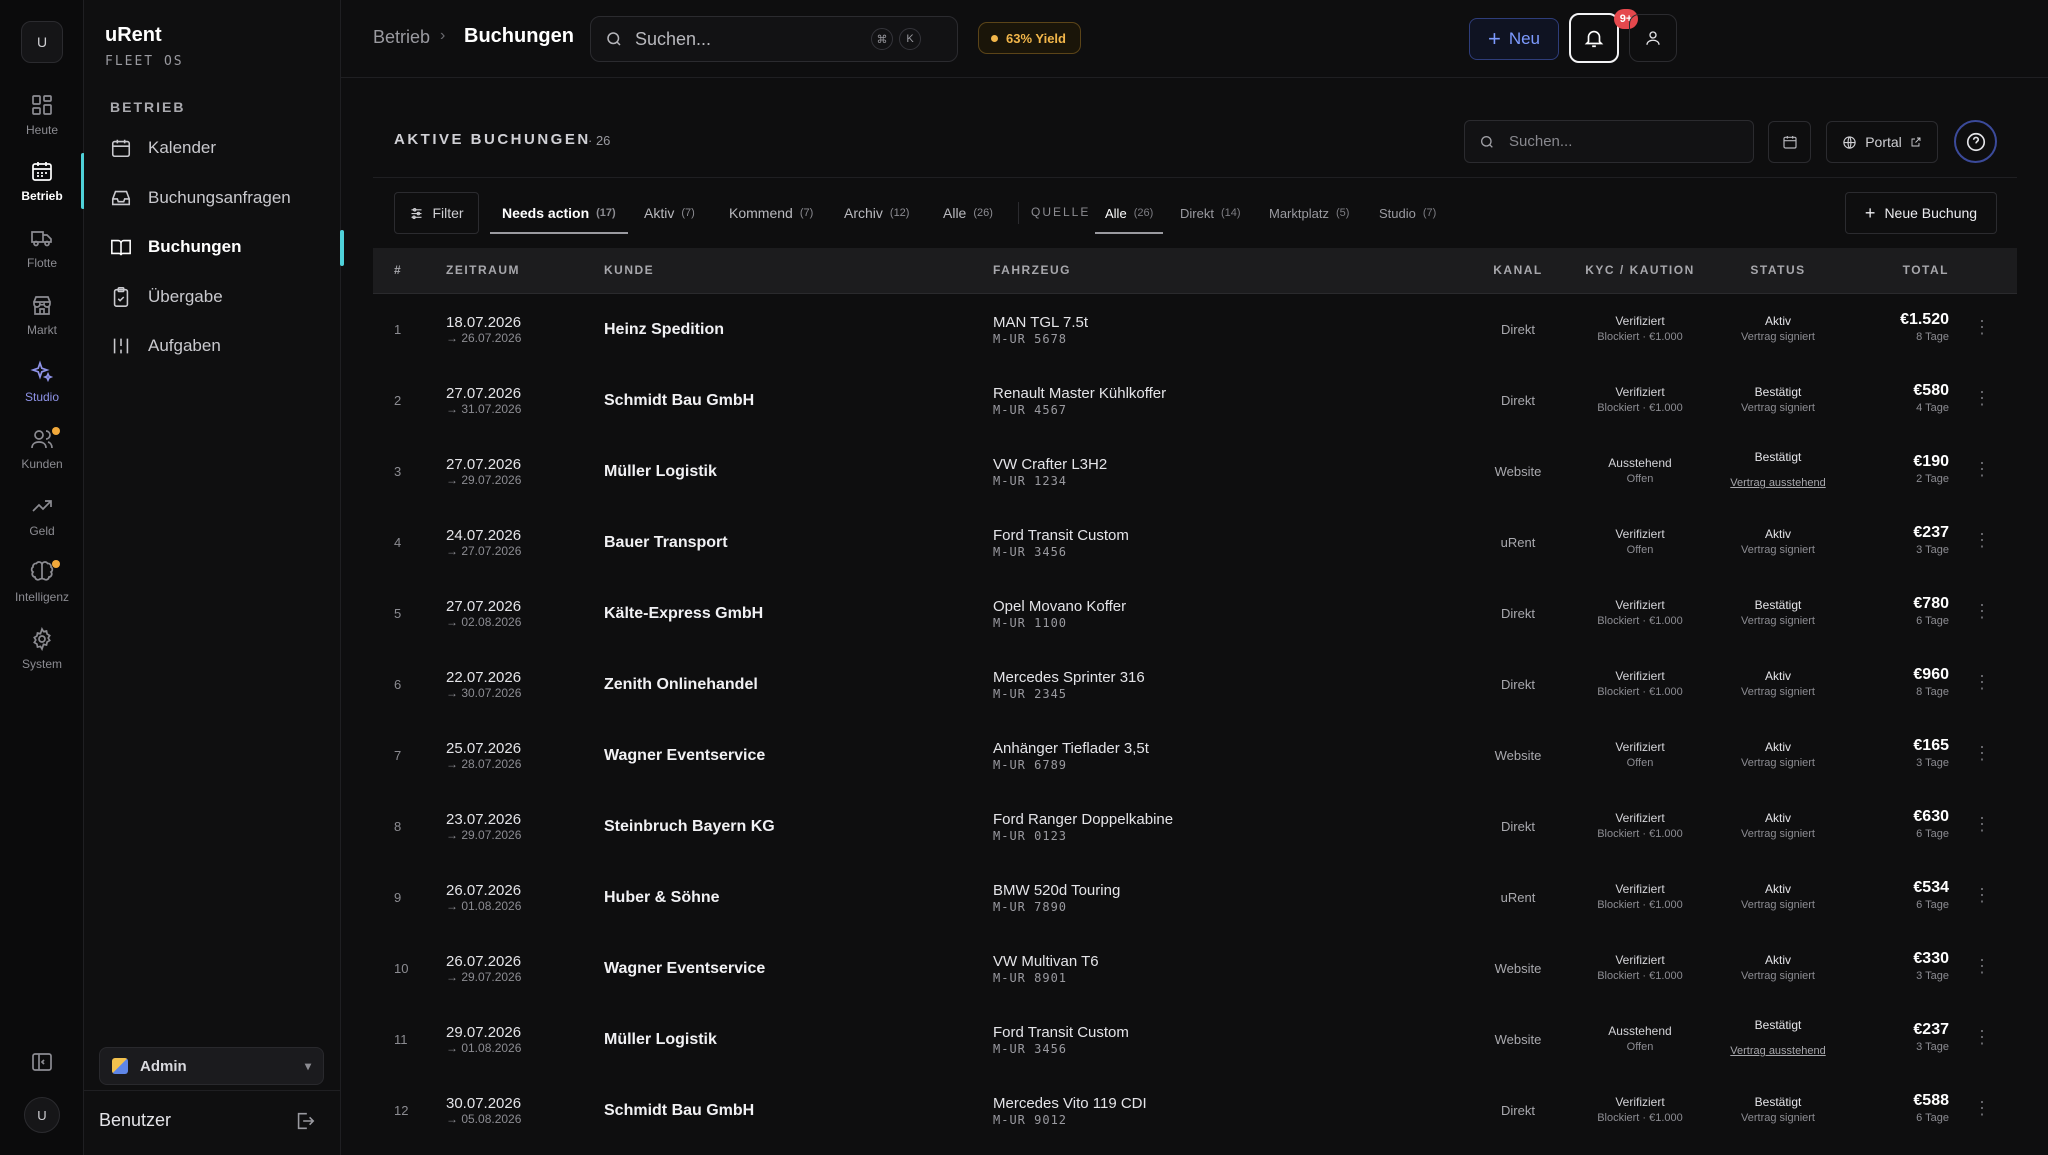 This screenshot has width=2048, height=1155. What do you see at coordinates (1046, 961) in the screenshot?
I see `vehicle-name: VW Multivan T6` at bounding box center [1046, 961].